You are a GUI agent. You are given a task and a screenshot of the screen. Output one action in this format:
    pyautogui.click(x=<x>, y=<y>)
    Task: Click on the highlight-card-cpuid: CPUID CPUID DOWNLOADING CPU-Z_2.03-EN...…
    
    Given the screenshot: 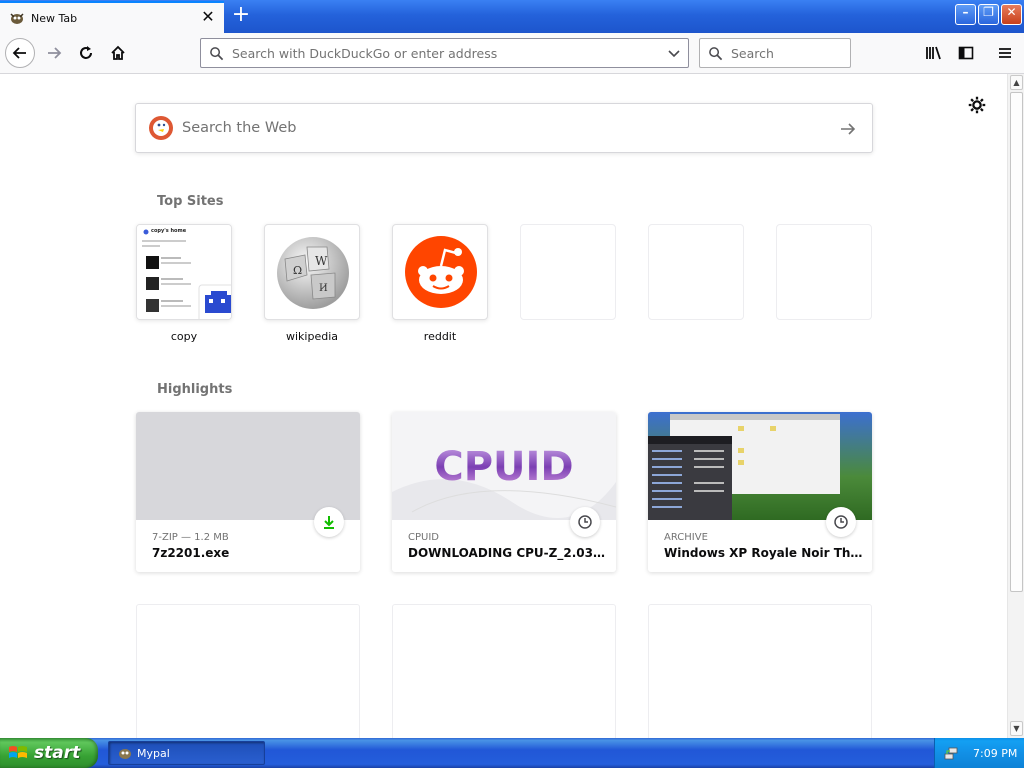 What is the action you would take?
    pyautogui.click(x=504, y=492)
    